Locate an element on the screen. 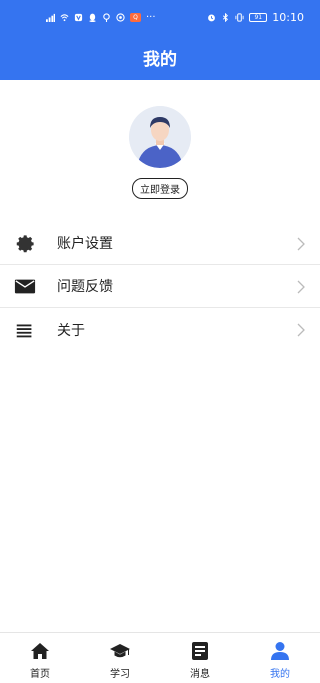 The width and height of the screenshot is (320, 683). vpn-icon is located at coordinates (78, 17).